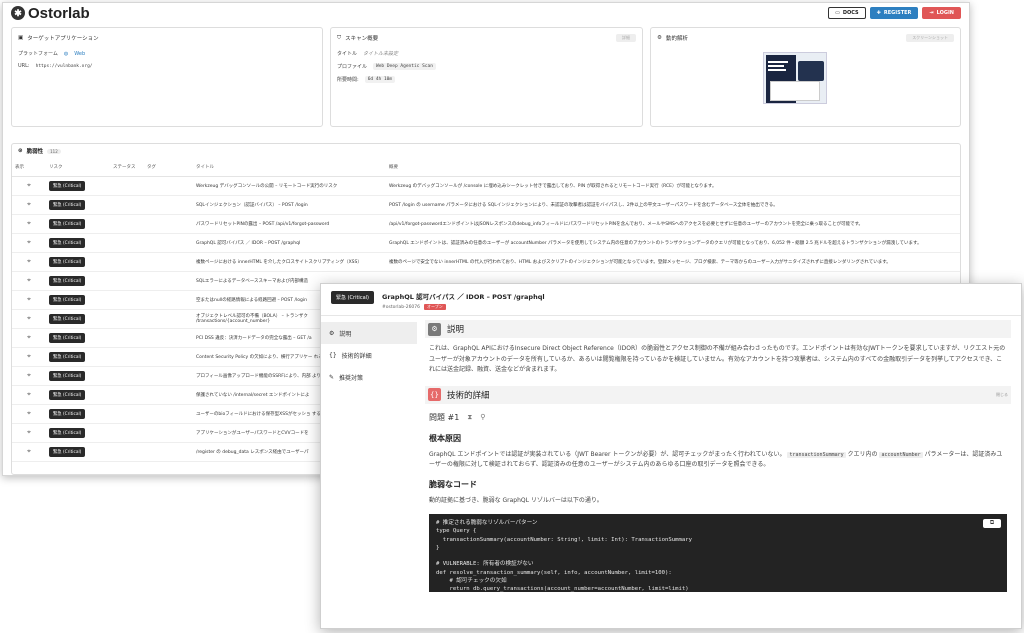 This screenshot has width=1024, height=633. What do you see at coordinates (992, 523) in the screenshot?
I see `copy-icon: ⧉` at bounding box center [992, 523].